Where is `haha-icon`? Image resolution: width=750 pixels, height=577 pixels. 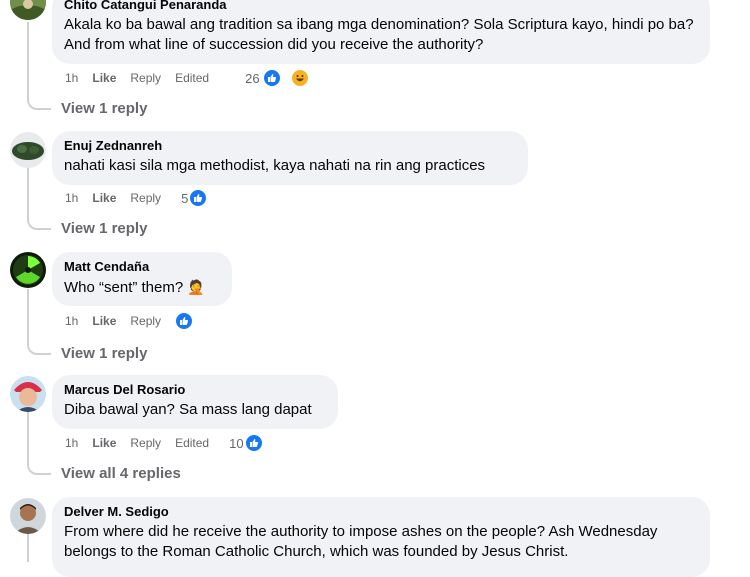 haha-icon is located at coordinates (299, 78).